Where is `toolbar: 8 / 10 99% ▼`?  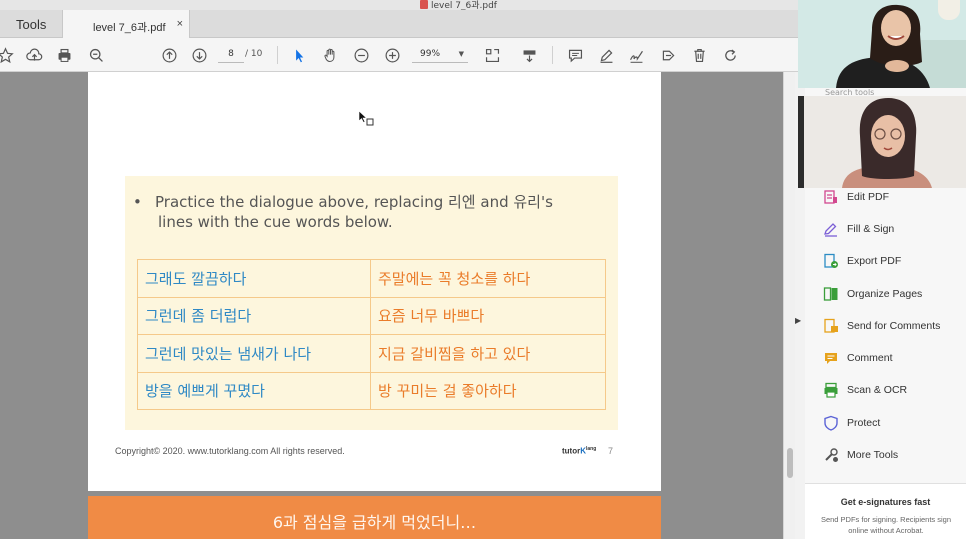
toolbar: 8 / 10 99% ▼ is located at coordinates (399, 55).